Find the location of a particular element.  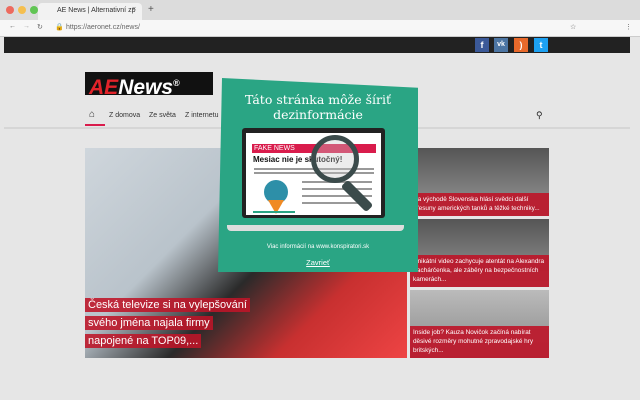

tab-title: AE News | Alternativní zp is located at coordinates (96, 10).